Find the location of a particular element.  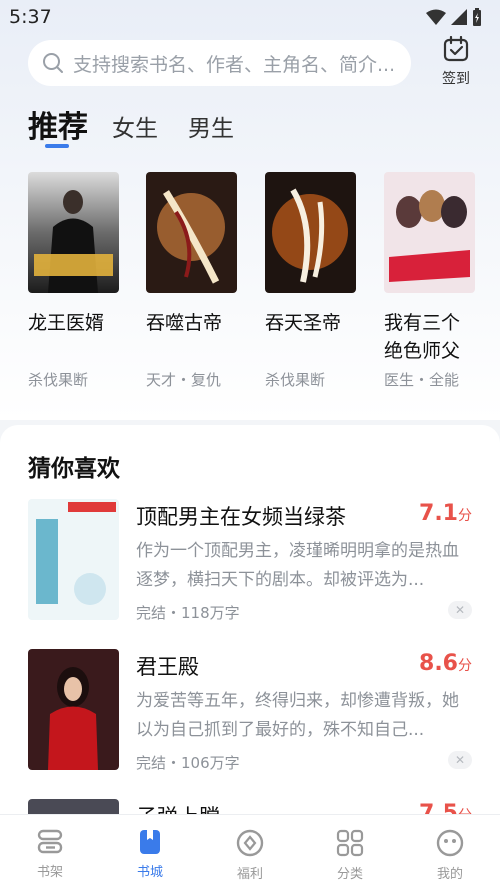

category-icon is located at coordinates (350, 843).